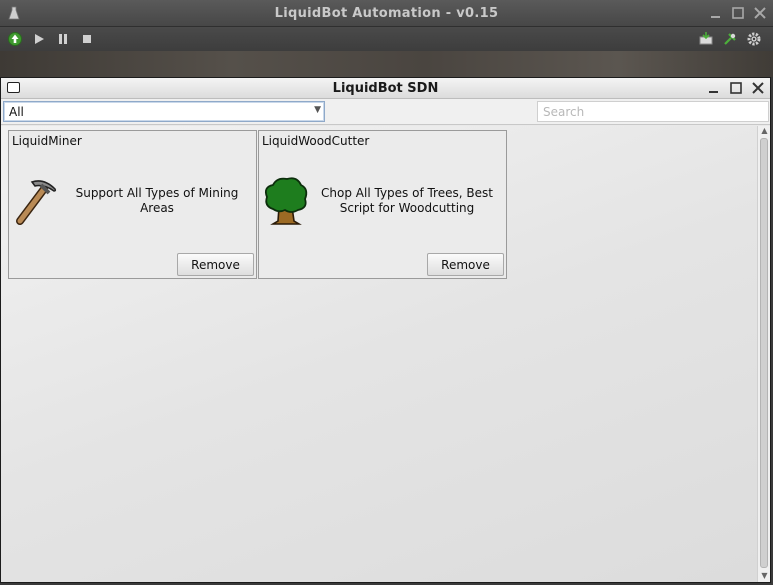 The height and width of the screenshot is (585, 773). Describe the element at coordinates (87, 39) in the screenshot. I see `stop-icon` at that location.